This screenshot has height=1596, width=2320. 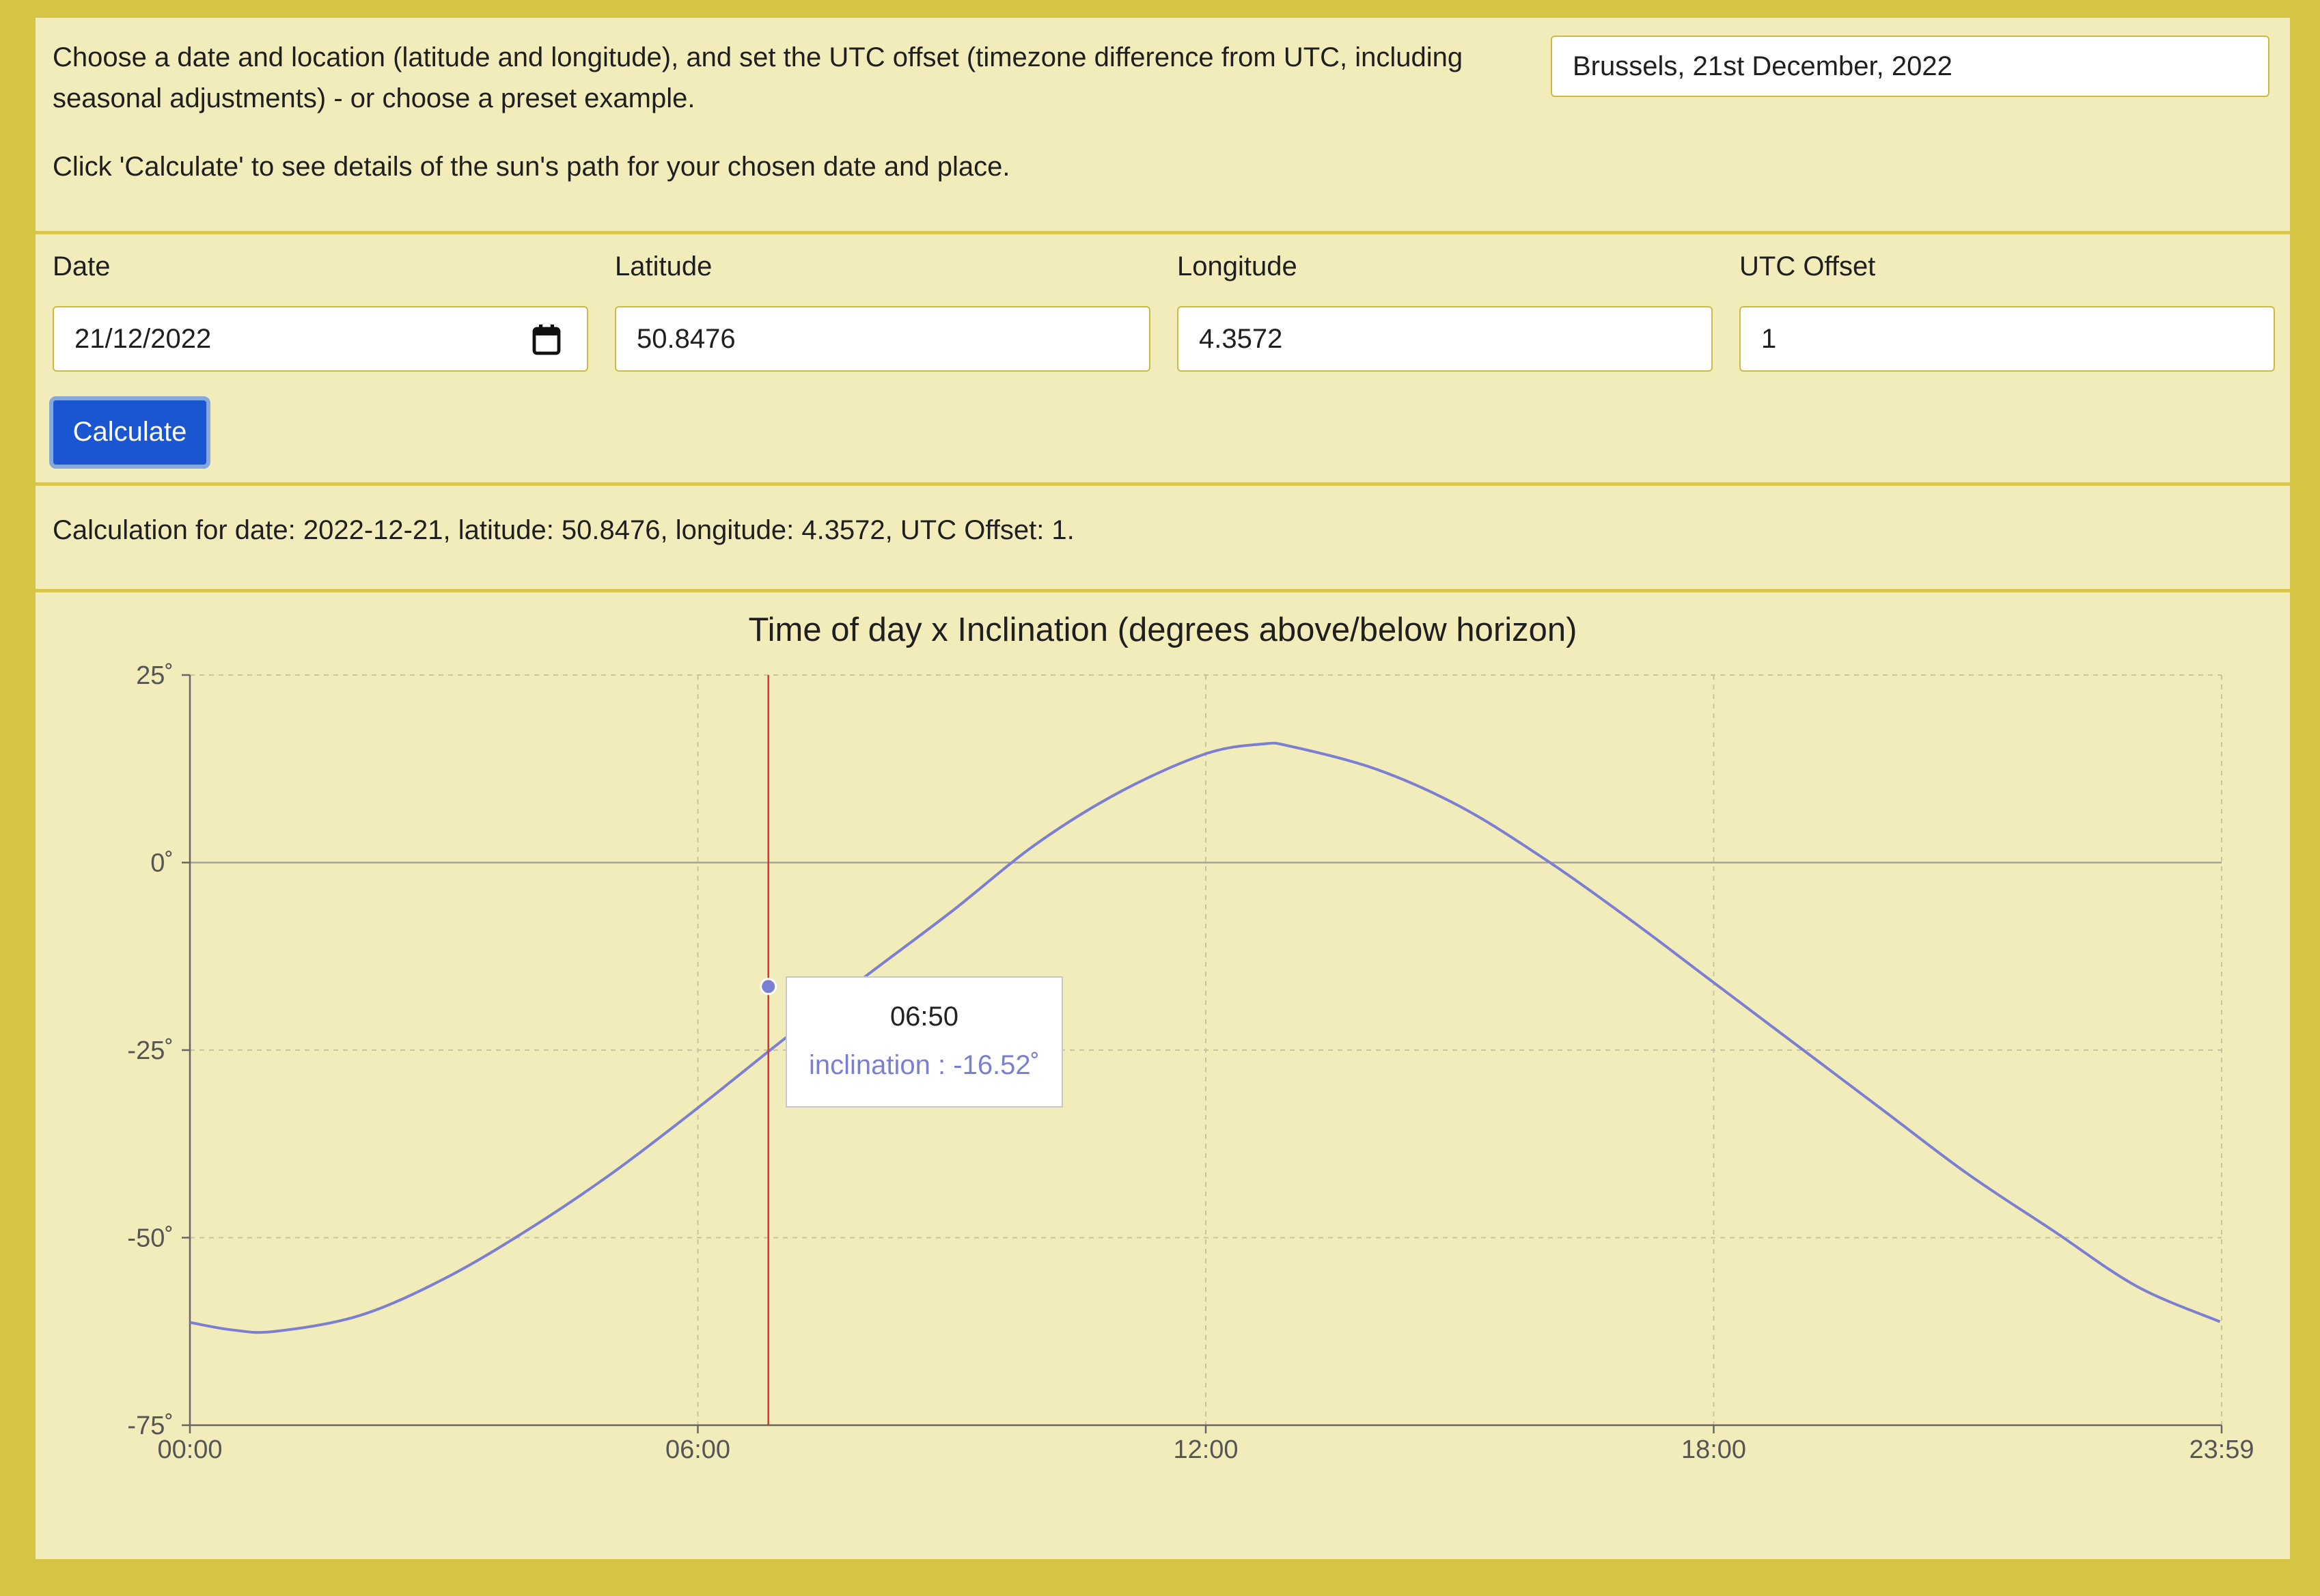 What do you see at coordinates (768, 986) in the screenshot?
I see `active-point` at bounding box center [768, 986].